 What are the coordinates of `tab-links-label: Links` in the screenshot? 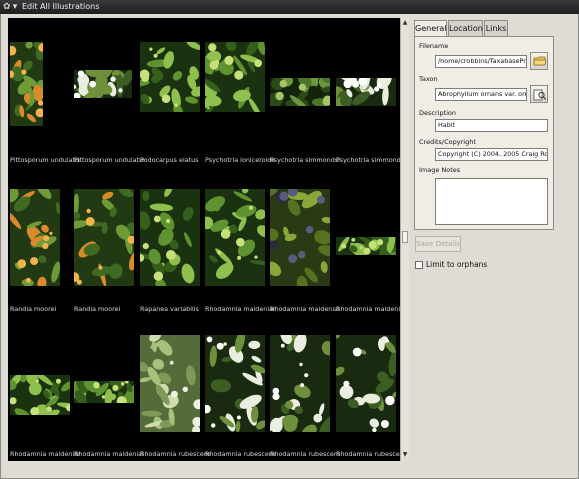 It's located at (496, 28).